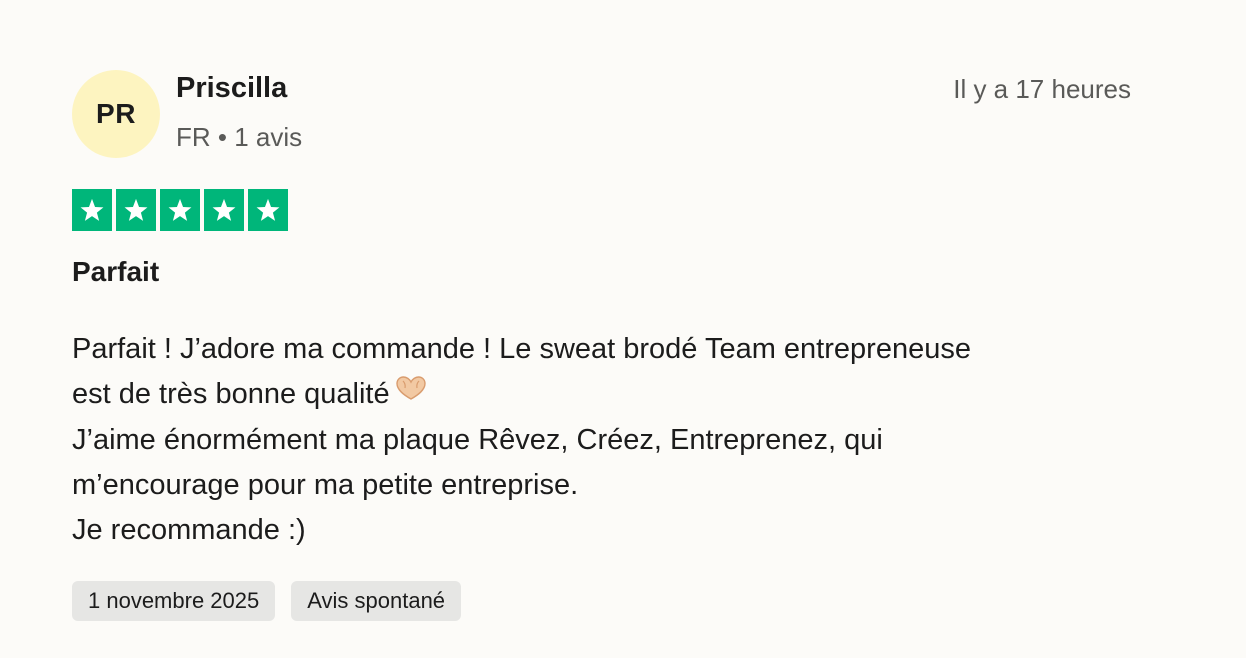 The height and width of the screenshot is (658, 1246). I want to click on review-type-tag: Avis spontané, so click(376, 601).